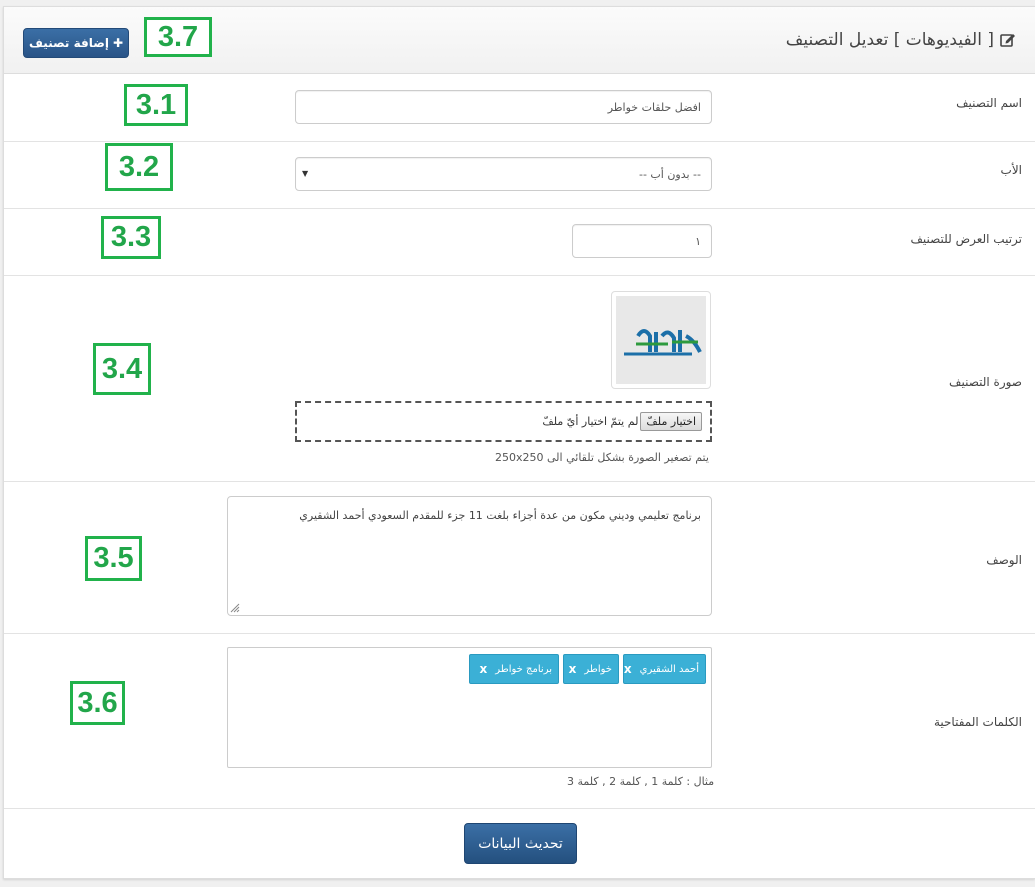 The image size is (1035, 887). I want to click on file-upload-area: اختيار ملفّ لم يتمّ اختيار أيّ ملفّ, so click(503, 421).